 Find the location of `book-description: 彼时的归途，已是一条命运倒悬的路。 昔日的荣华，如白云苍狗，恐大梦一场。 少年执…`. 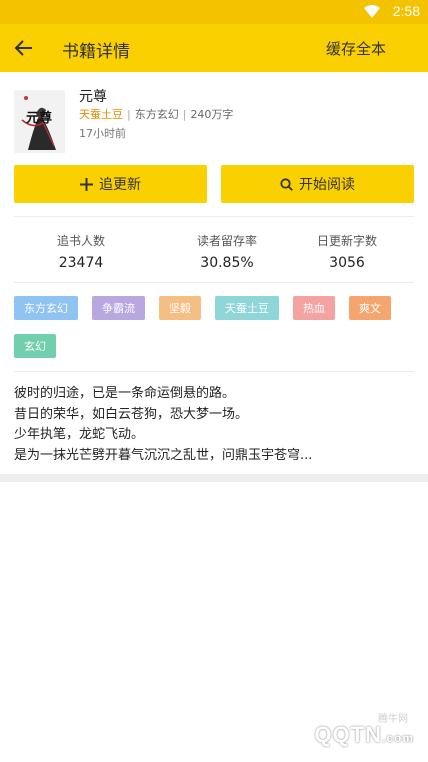

book-description: 彼时的归途，已是一条命运倒悬的路。 昔日的荣华，如白云苍狗，恐大梦一场。 少年执… is located at coordinates (214, 425).